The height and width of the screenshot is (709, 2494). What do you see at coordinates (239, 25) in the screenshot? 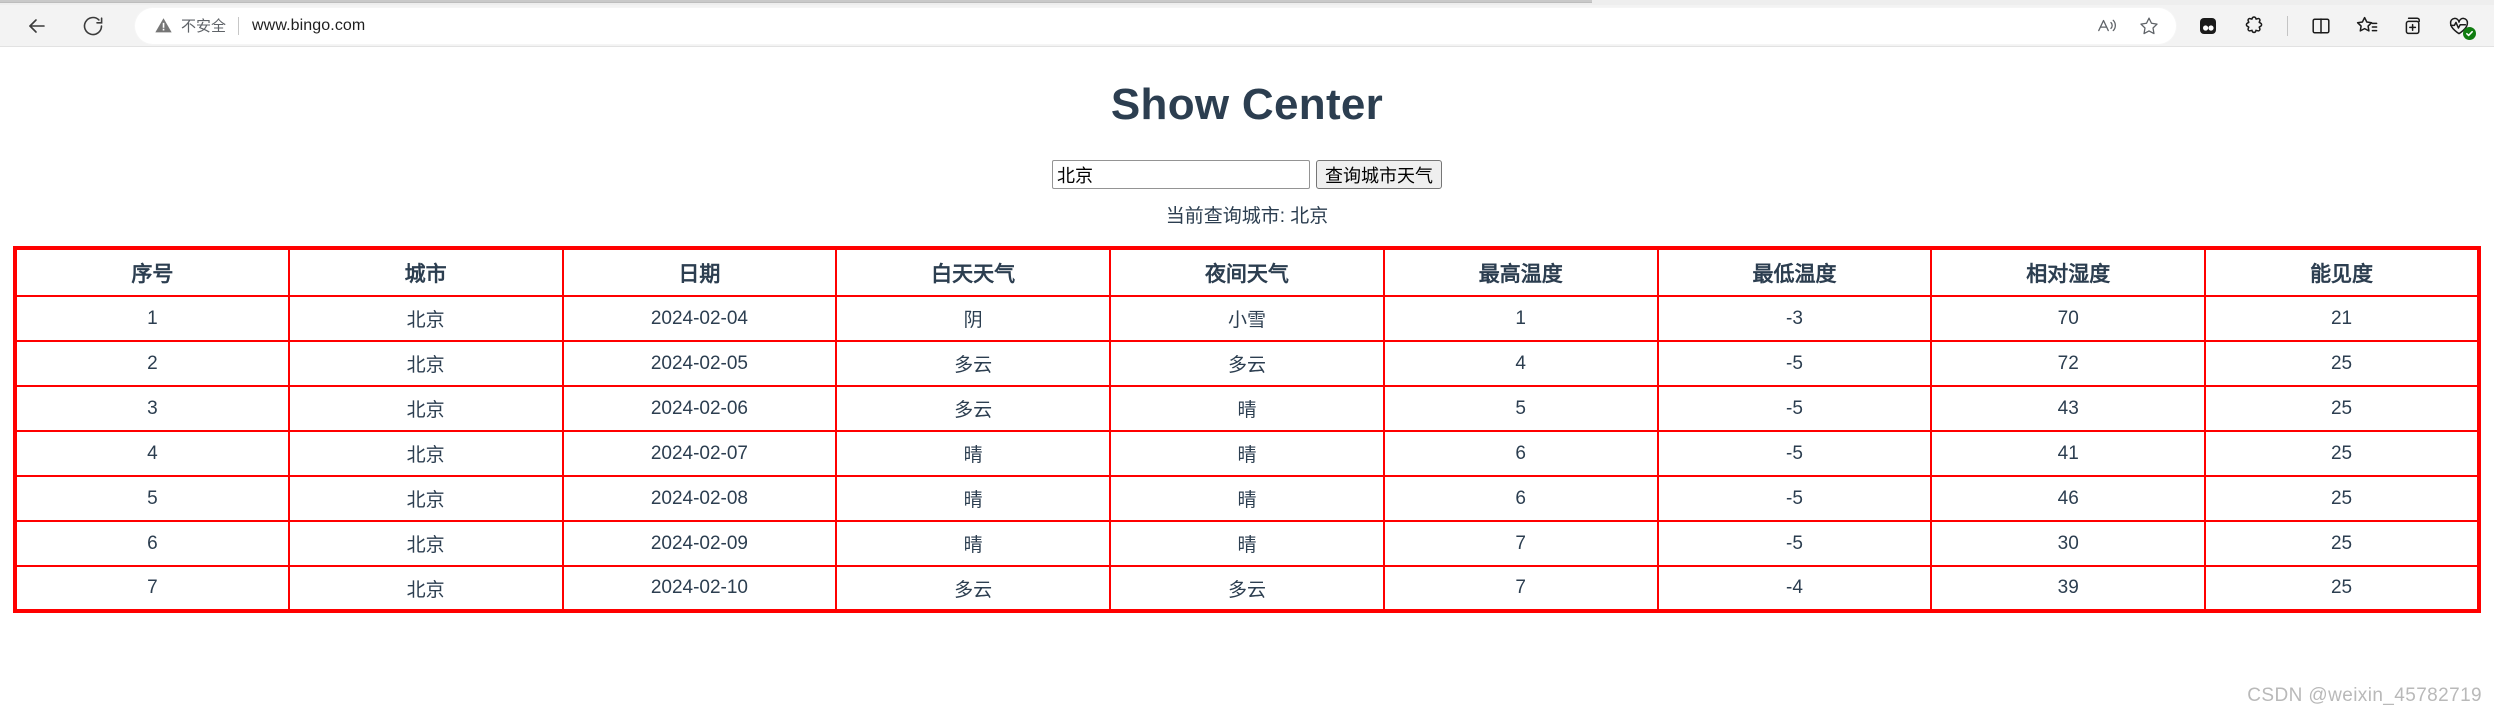
I see `address-divider` at bounding box center [239, 25].